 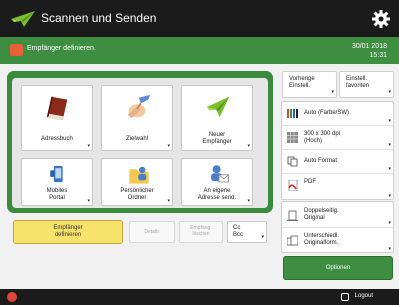 I want to click on previous-settings-button: Vorherige Einstell. ▾, so click(x=309, y=84).